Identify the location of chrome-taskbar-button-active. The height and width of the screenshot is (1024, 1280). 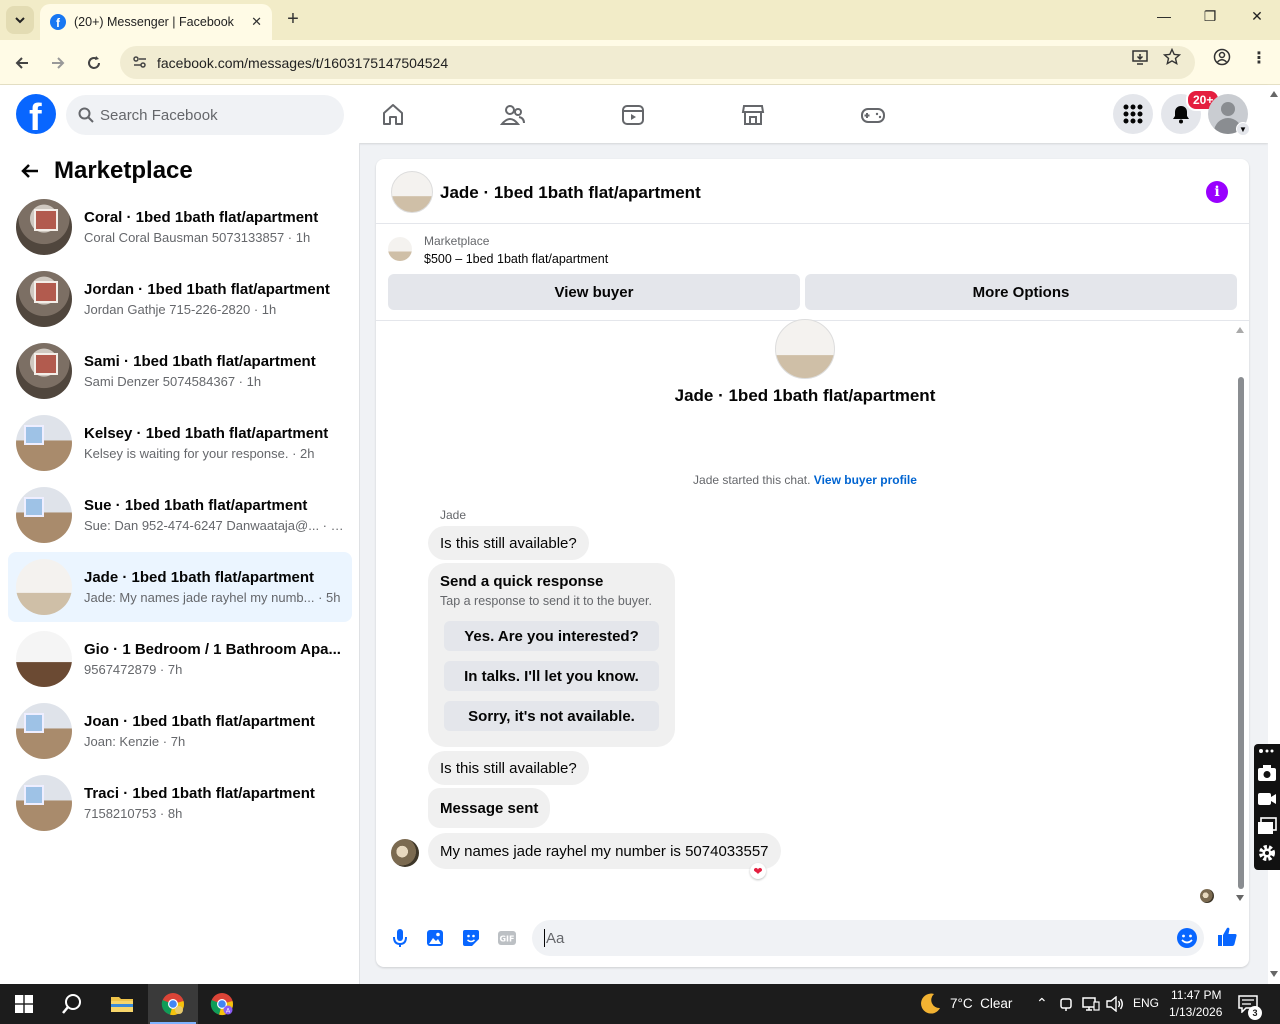
(173, 1004).